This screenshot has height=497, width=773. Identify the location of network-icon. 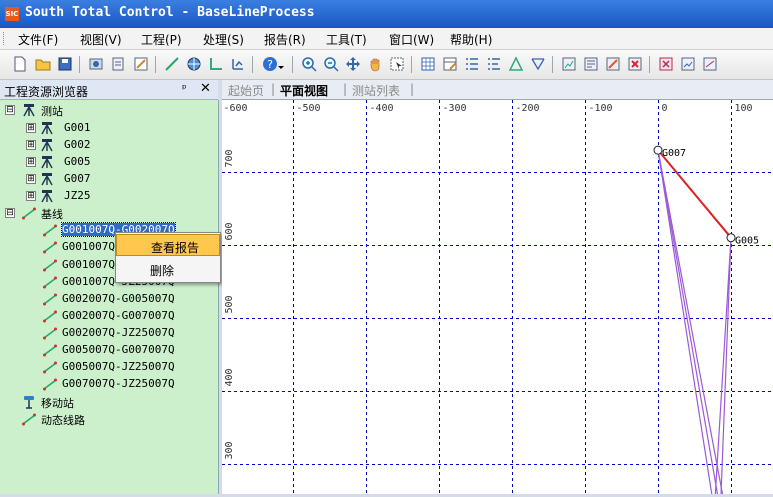
(538, 64).